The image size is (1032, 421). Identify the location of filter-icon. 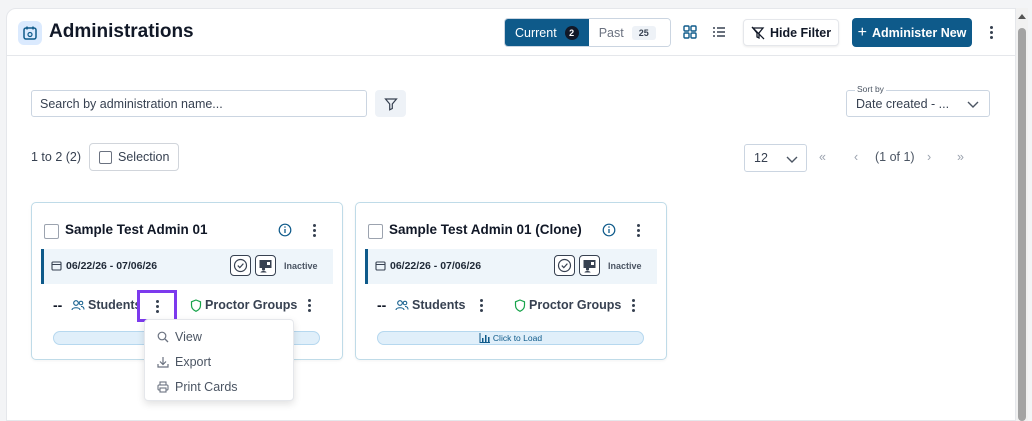
(390, 104).